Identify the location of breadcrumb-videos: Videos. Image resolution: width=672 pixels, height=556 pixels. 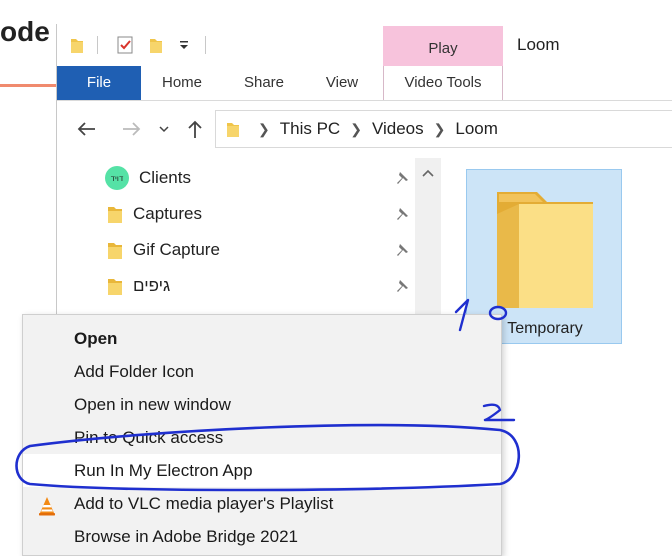
(398, 129).